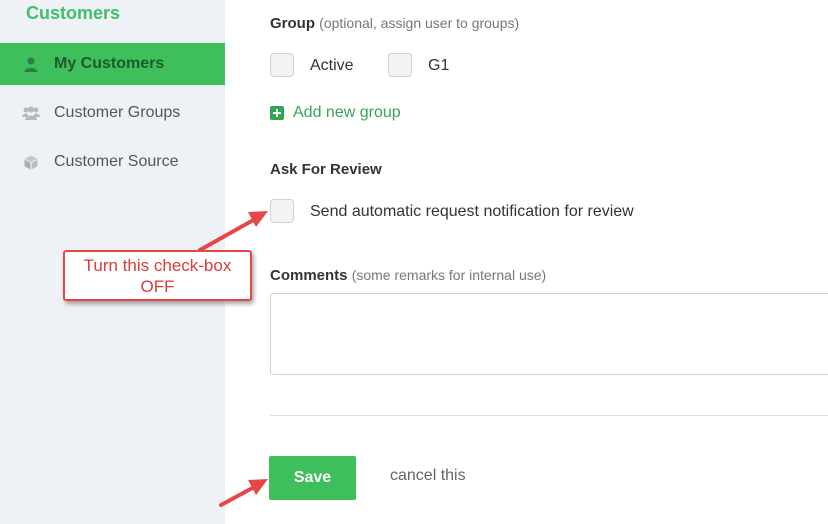 Image resolution: width=828 pixels, height=524 pixels. I want to click on add-new-group-label: Add new group, so click(347, 112).